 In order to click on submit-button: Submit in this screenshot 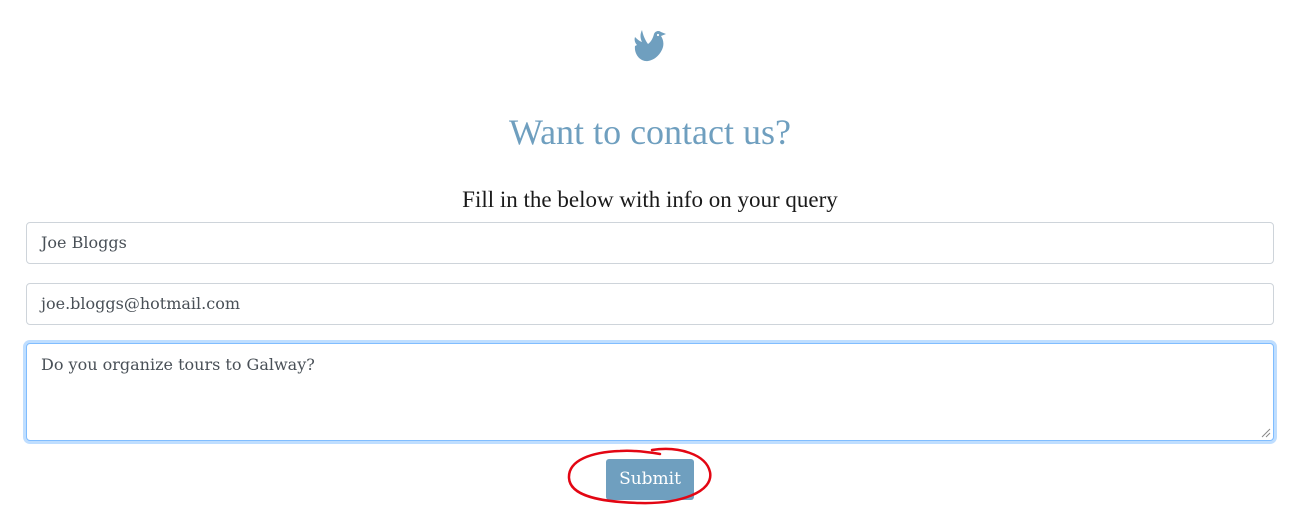, I will do `click(650, 479)`.